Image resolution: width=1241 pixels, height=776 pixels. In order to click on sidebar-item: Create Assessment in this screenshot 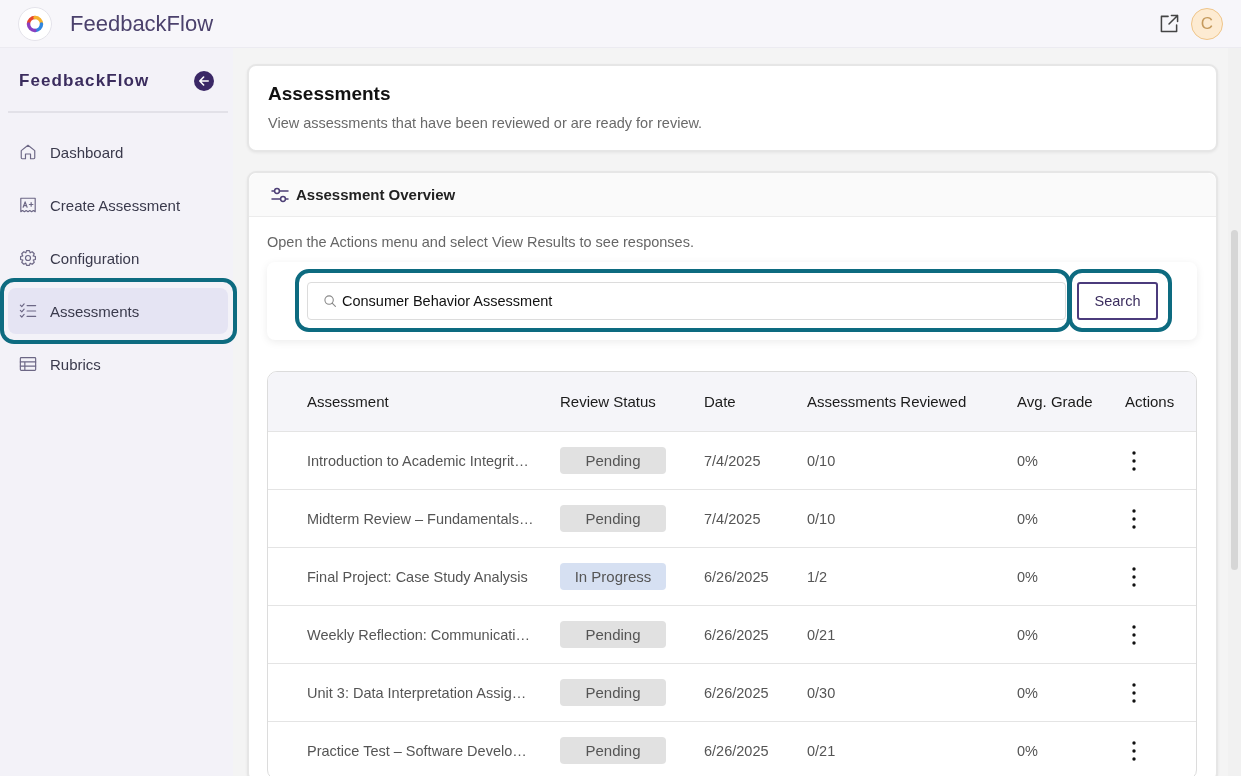, I will do `click(118, 205)`.